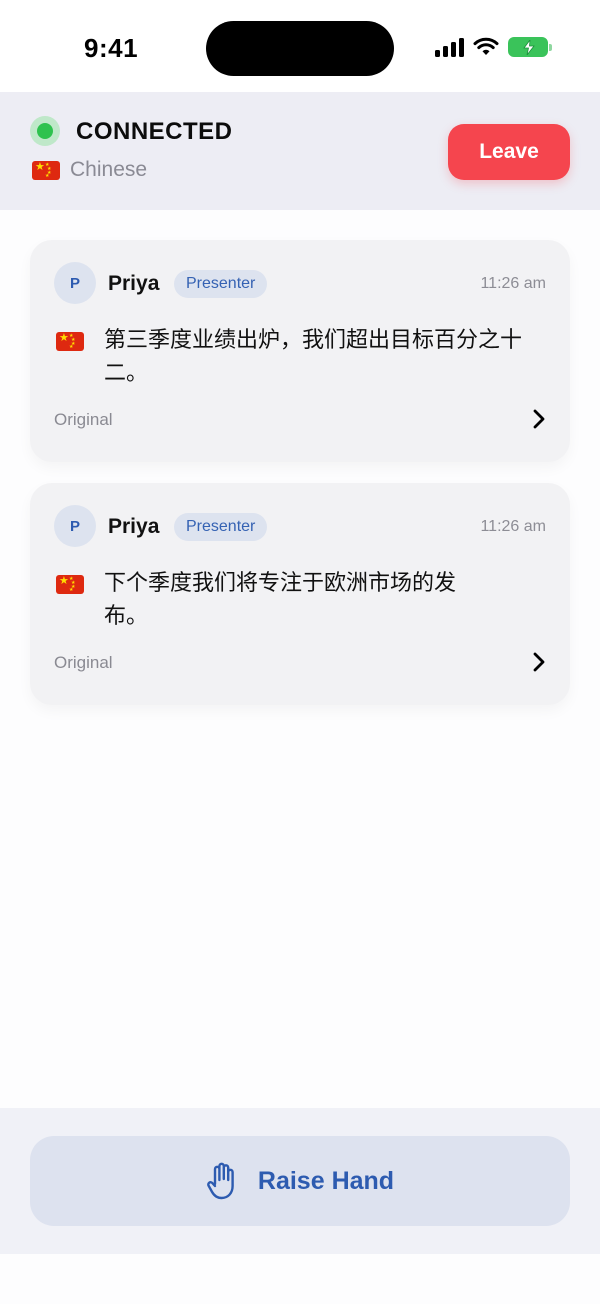 The image size is (600, 1304). Describe the element at coordinates (449, 47) in the screenshot. I see `cellular-signal-icon` at that location.